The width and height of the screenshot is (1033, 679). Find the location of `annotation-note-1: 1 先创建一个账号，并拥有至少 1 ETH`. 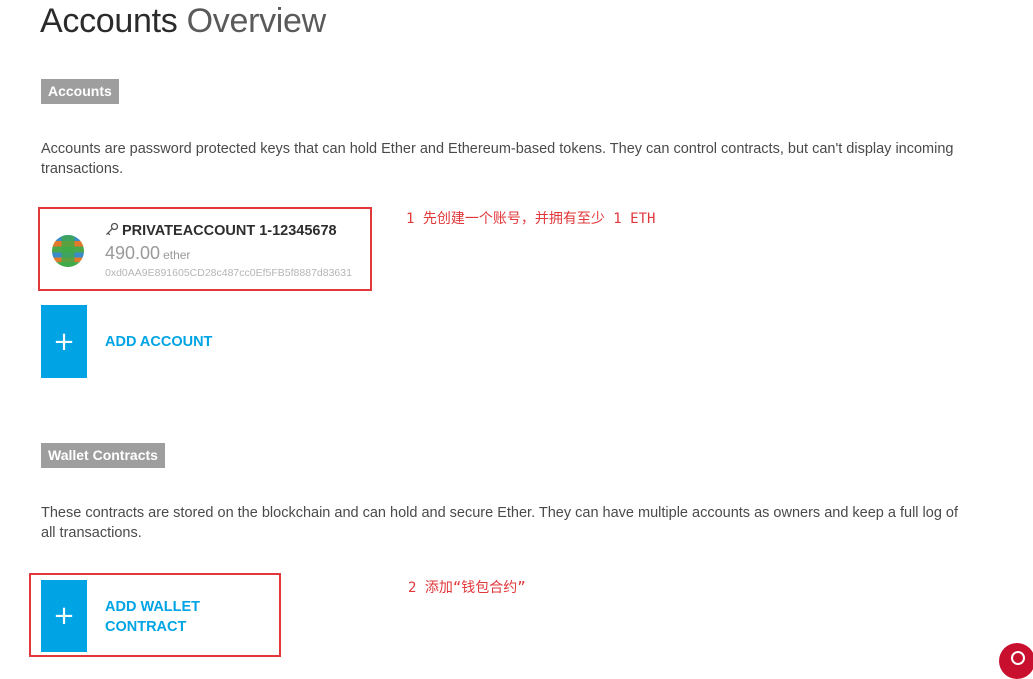

annotation-note-1: 1 先创建一个账号，并拥有至少 1 ETH is located at coordinates (531, 219).